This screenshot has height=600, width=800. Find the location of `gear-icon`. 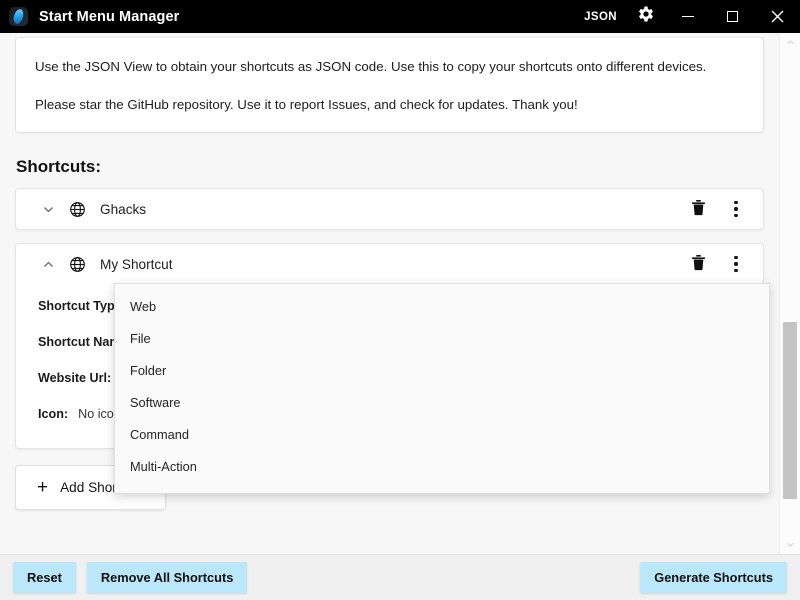

gear-icon is located at coordinates (646, 16).